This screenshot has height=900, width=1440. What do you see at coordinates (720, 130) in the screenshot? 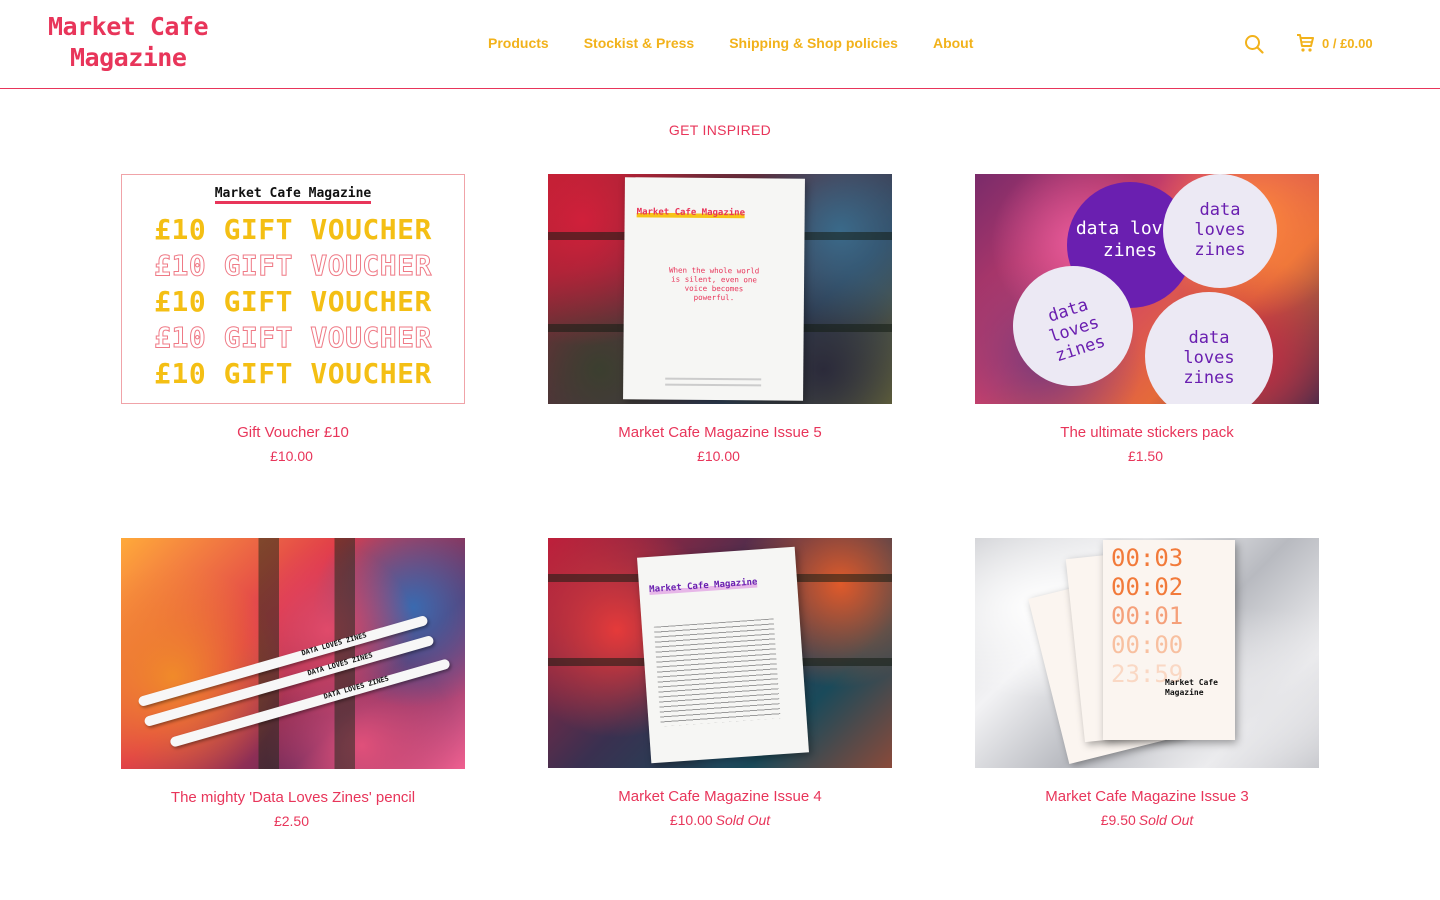
I see `section-title: GET INSPIRED` at bounding box center [720, 130].